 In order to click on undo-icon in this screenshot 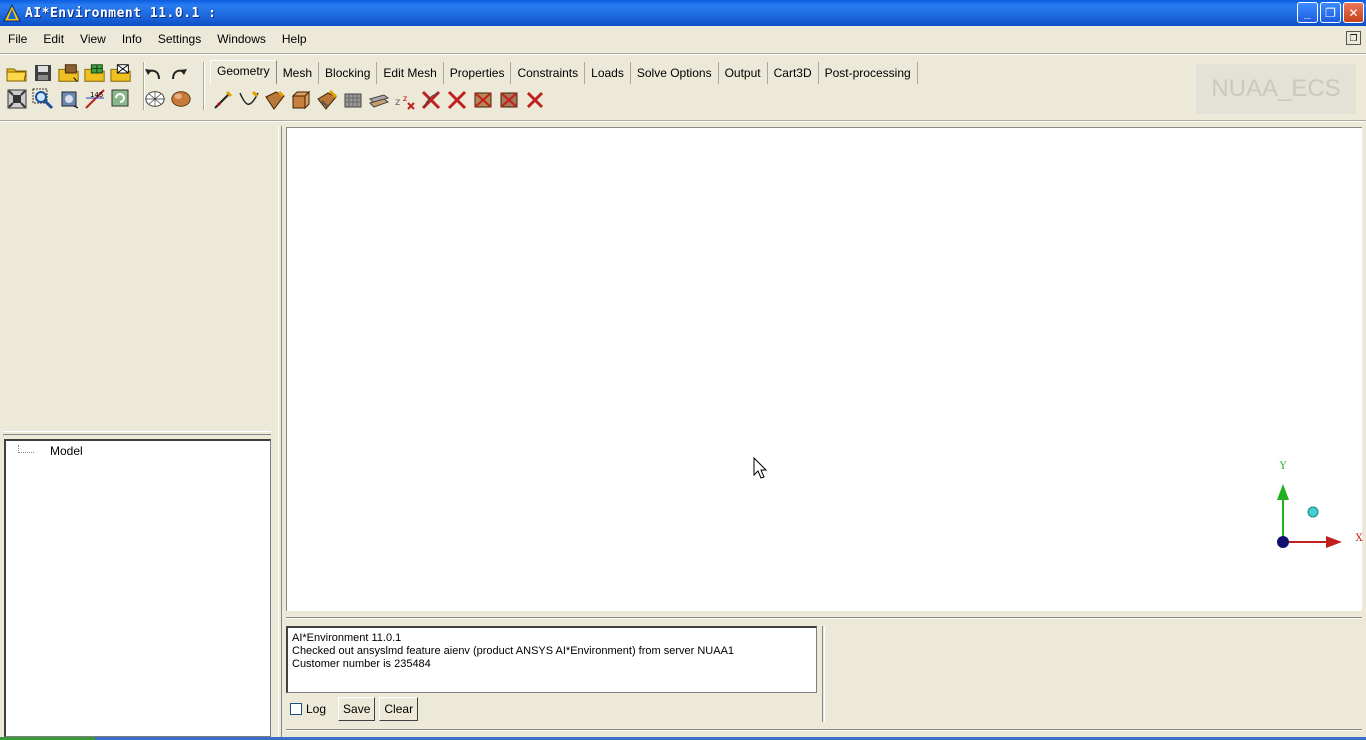, I will do `click(153, 73)`.